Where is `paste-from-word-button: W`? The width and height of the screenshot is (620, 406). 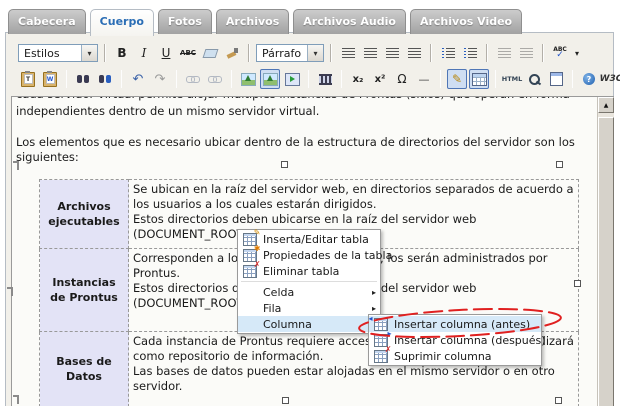 paste-from-word-button: W is located at coordinates (50, 79).